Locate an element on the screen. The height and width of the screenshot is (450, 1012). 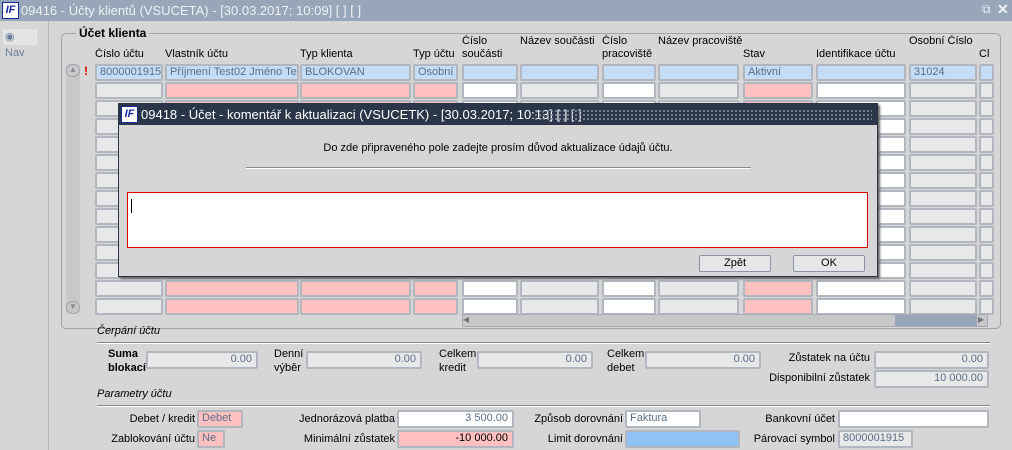
disponibilni-field: 10 000.00 is located at coordinates (931, 379).